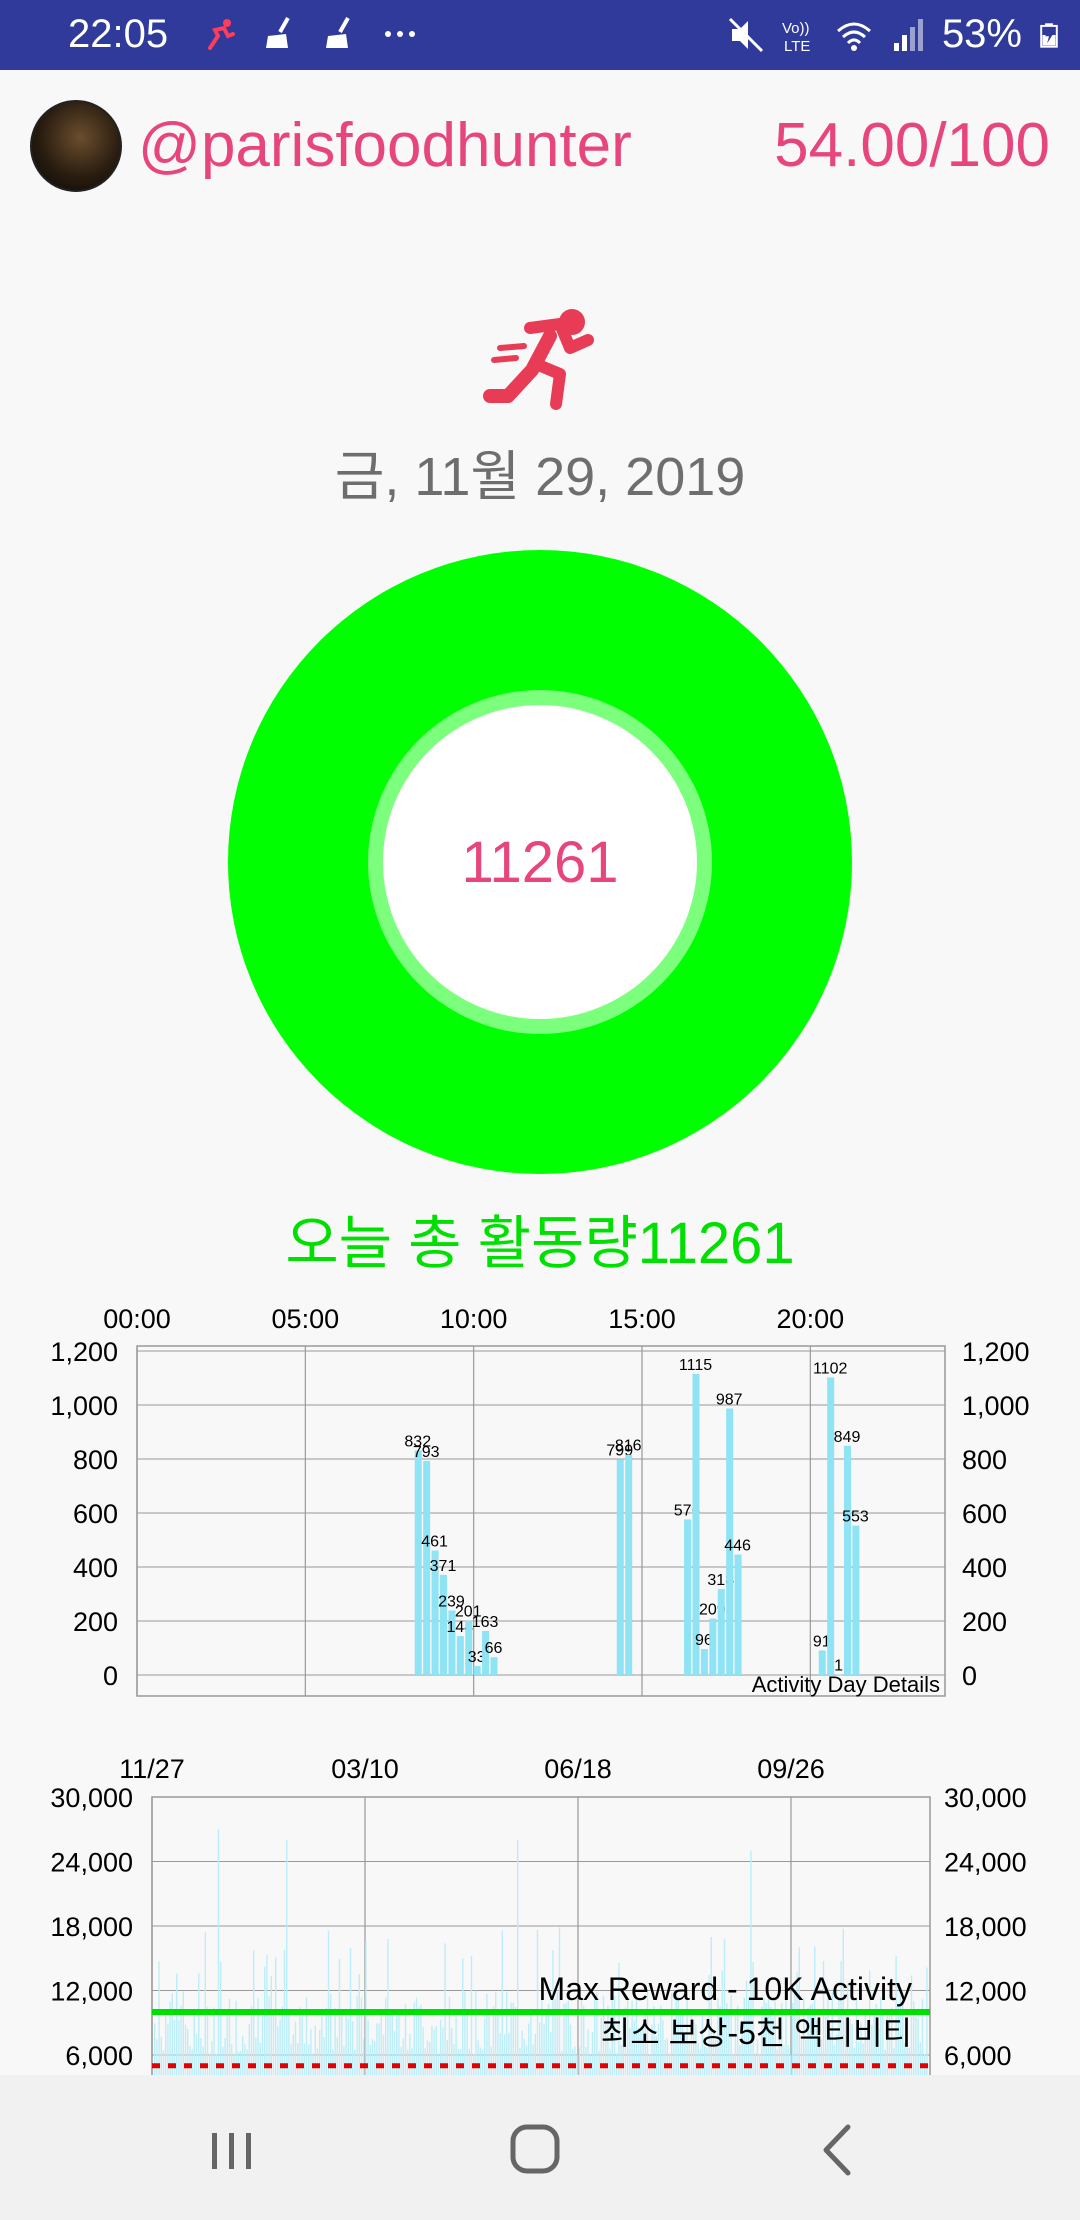 This screenshot has height=2220, width=1080. Describe the element at coordinates (791, 1769) in the screenshot. I see `x-tick-label: 09/26` at that location.